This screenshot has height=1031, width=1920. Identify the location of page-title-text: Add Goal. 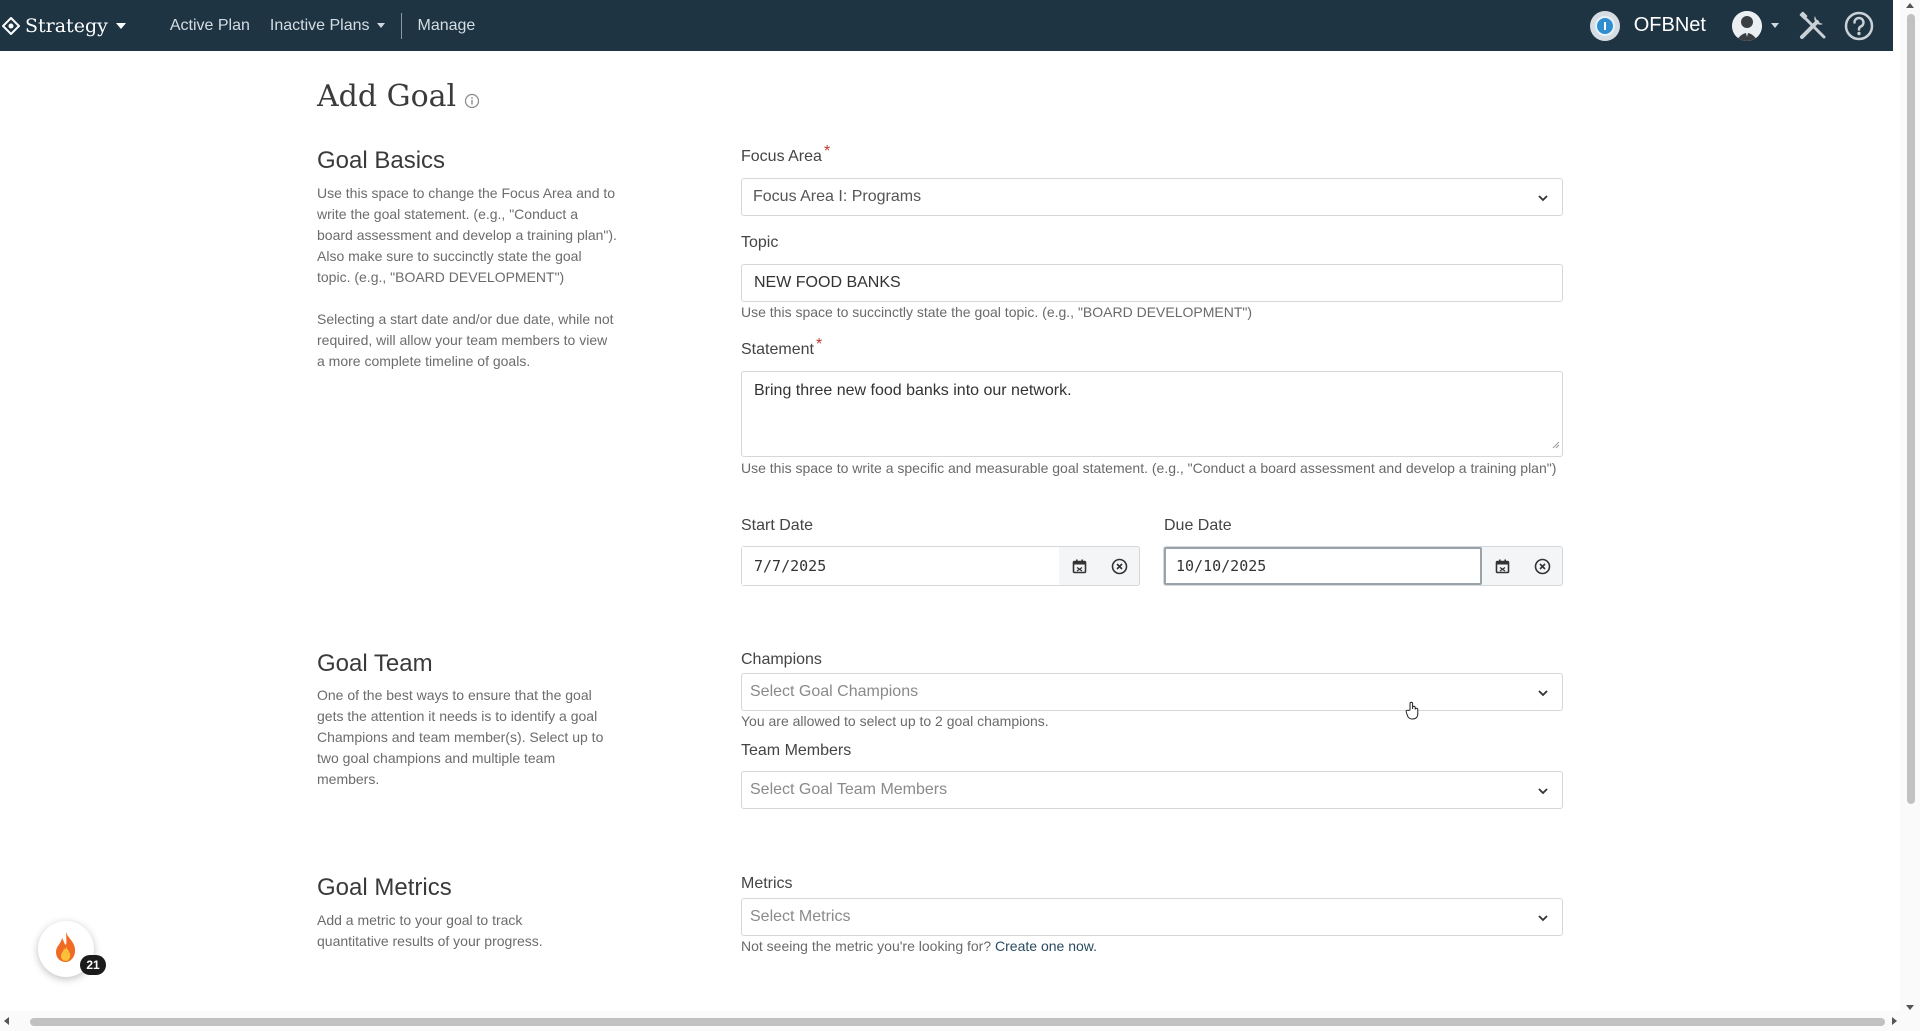
(387, 96).